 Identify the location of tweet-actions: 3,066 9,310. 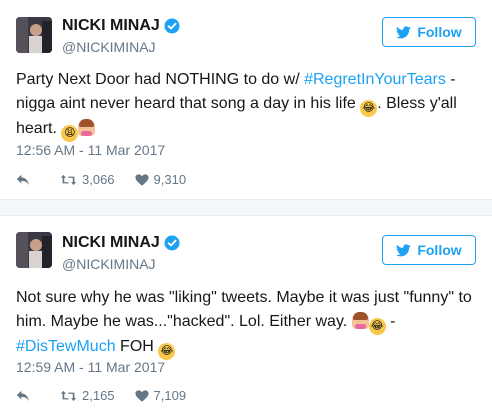
(101, 179).